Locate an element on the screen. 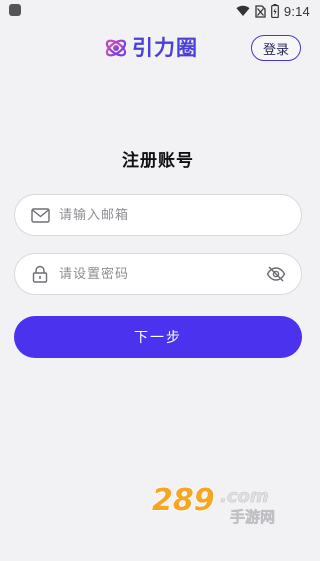 This screenshot has height=561, width=320. email-input is located at coordinates (180, 215).